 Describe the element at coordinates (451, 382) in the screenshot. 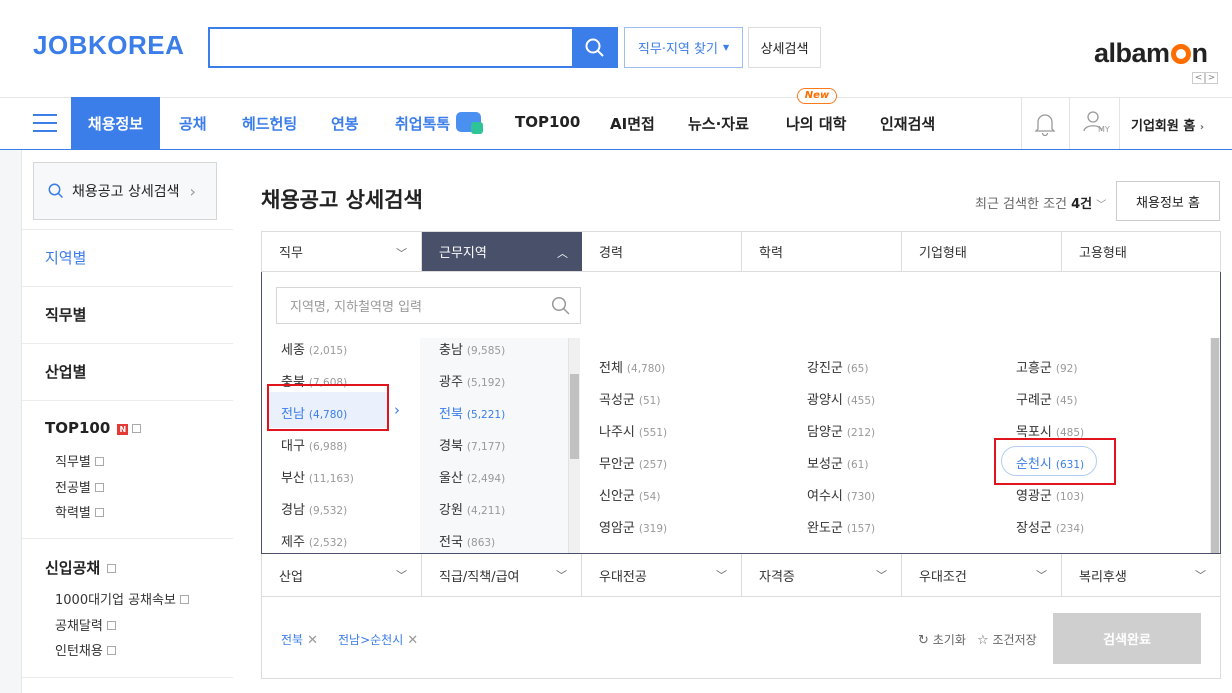

I see `region-name: 광주` at that location.